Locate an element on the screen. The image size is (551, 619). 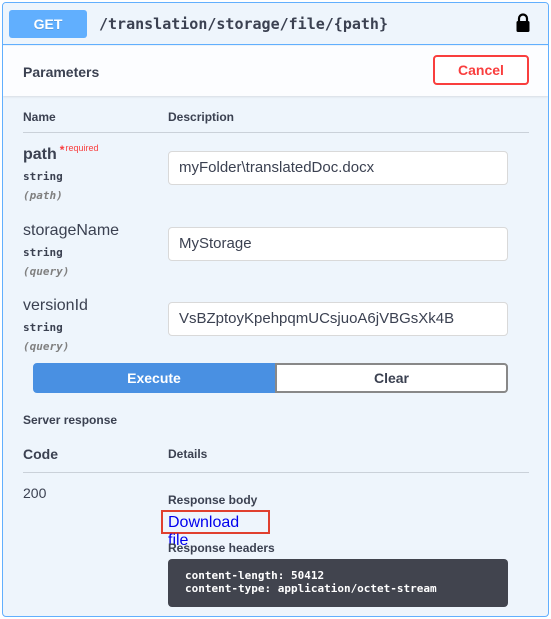
column-header-description: Description is located at coordinates (201, 117).